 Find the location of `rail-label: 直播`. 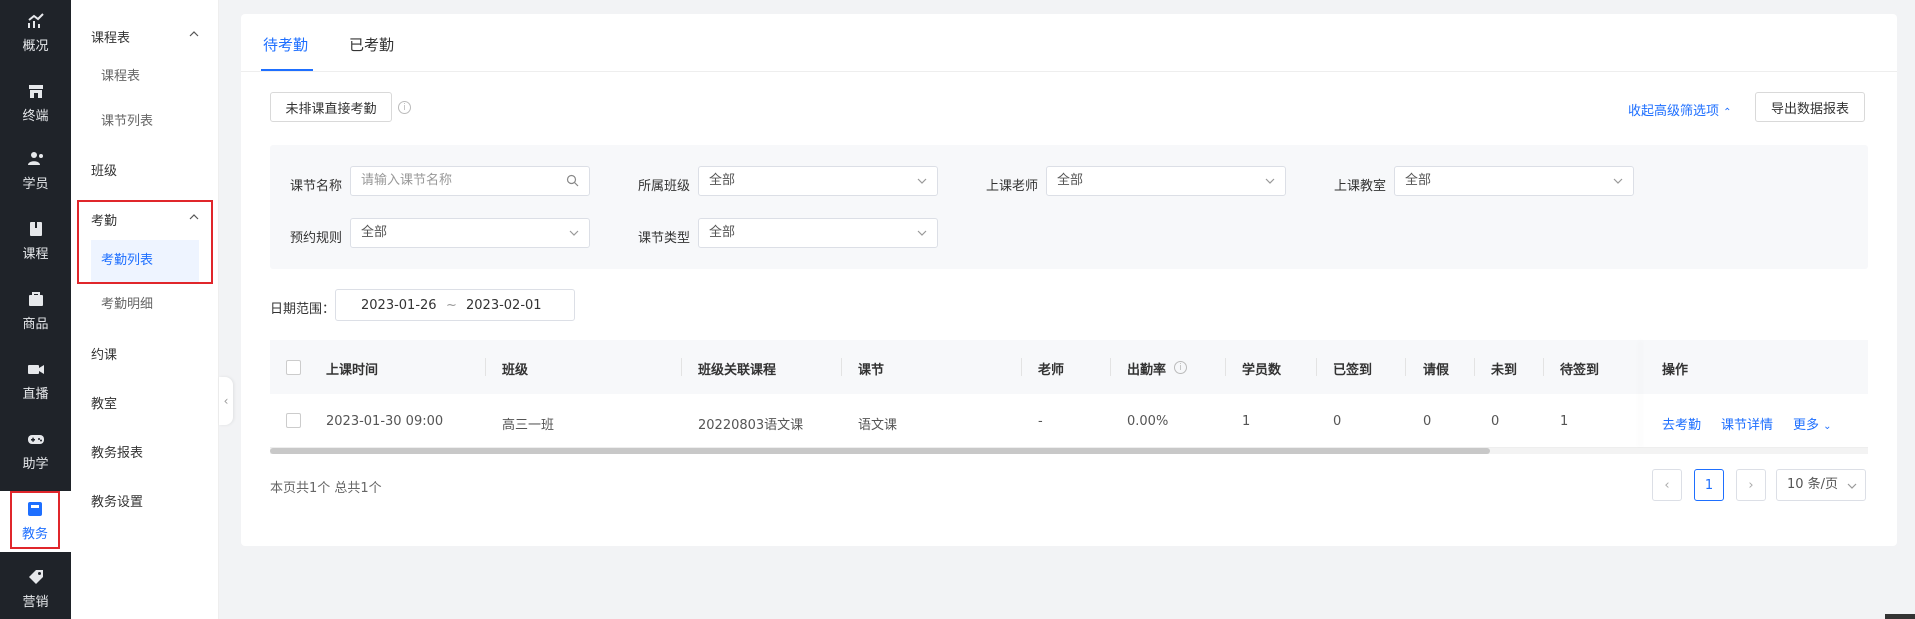

rail-label: 直播 is located at coordinates (35, 394).